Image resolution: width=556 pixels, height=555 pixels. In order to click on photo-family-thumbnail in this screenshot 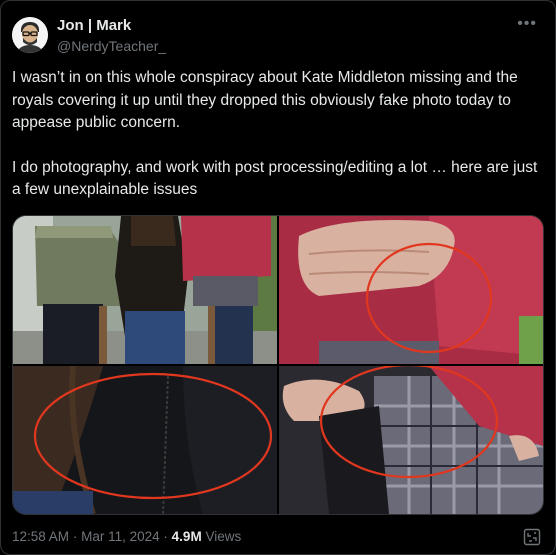, I will do `click(145, 290)`.